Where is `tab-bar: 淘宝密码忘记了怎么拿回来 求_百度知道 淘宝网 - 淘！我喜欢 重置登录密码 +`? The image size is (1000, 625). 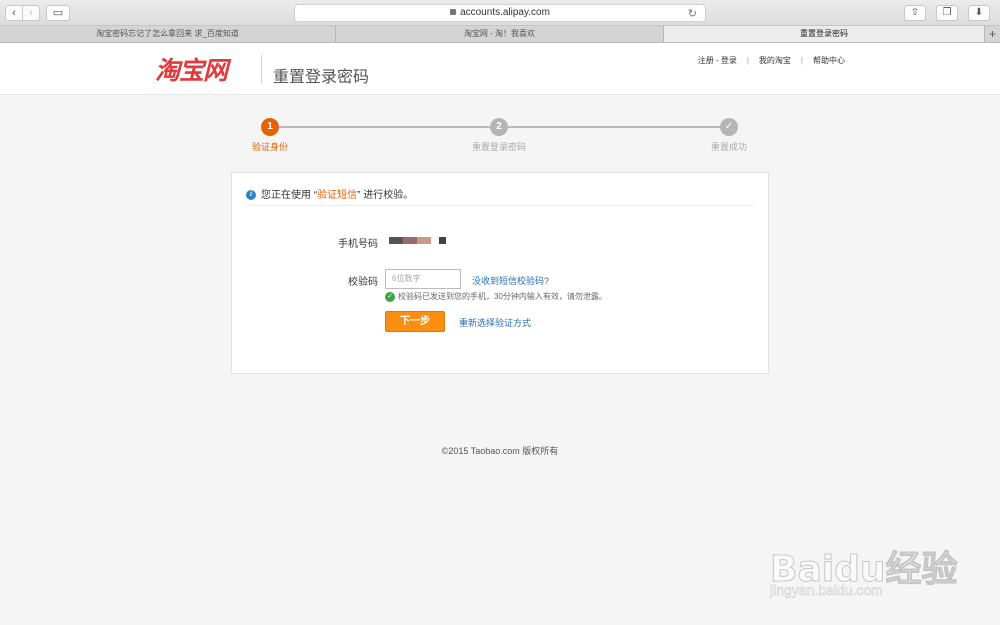
tab-bar: 淘宝密码忘记了怎么拿回来 求_百度知道 淘宝网 - 淘！我喜欢 重置登录密码 + is located at coordinates (500, 34).